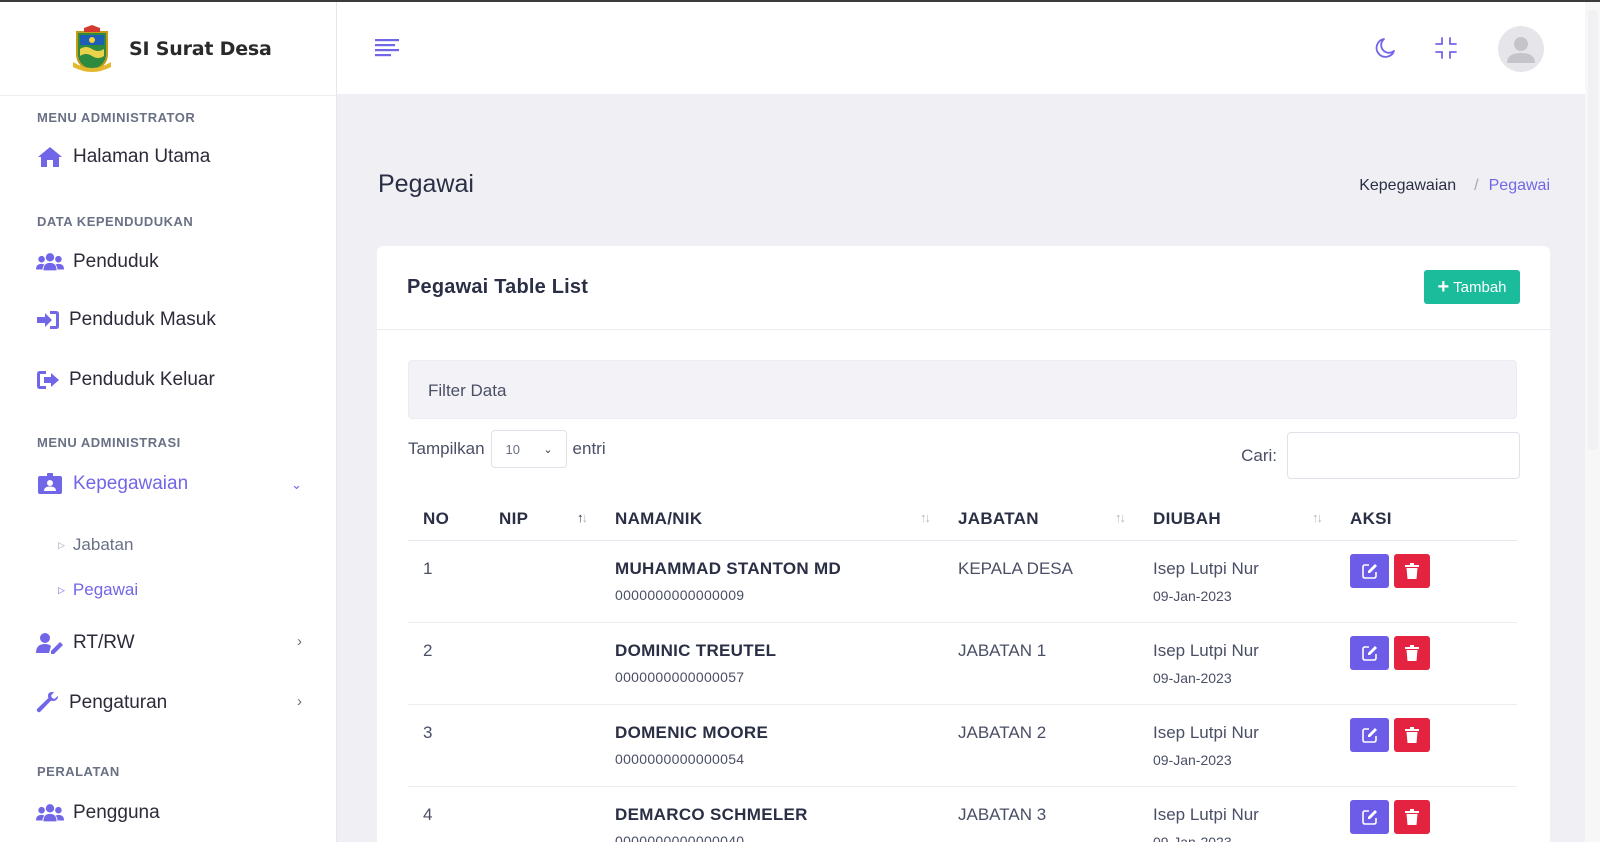 The height and width of the screenshot is (842, 1600). I want to click on sidebar-item-penduduk-keluar: Penduduk Keluar, so click(169, 380).